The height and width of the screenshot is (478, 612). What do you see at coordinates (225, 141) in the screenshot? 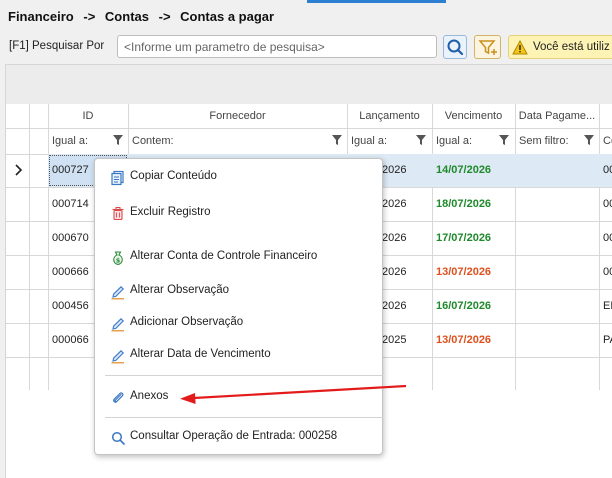
I see `filter-fornecedor: Contem:` at bounding box center [225, 141].